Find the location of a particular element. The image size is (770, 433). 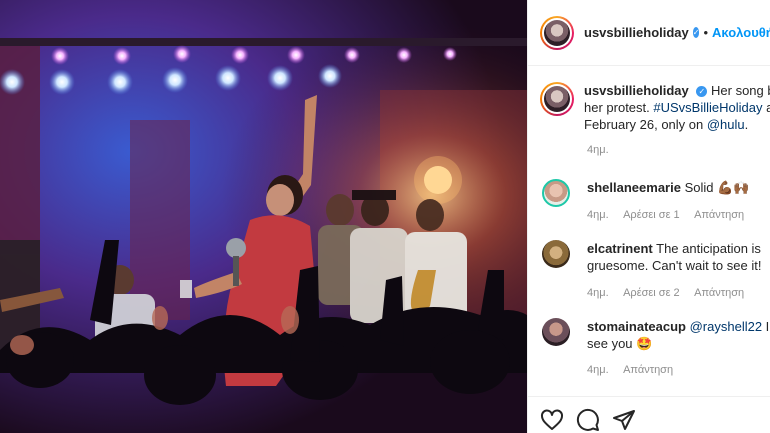

verified-badge-icon: ✓ is located at coordinates (696, 32).